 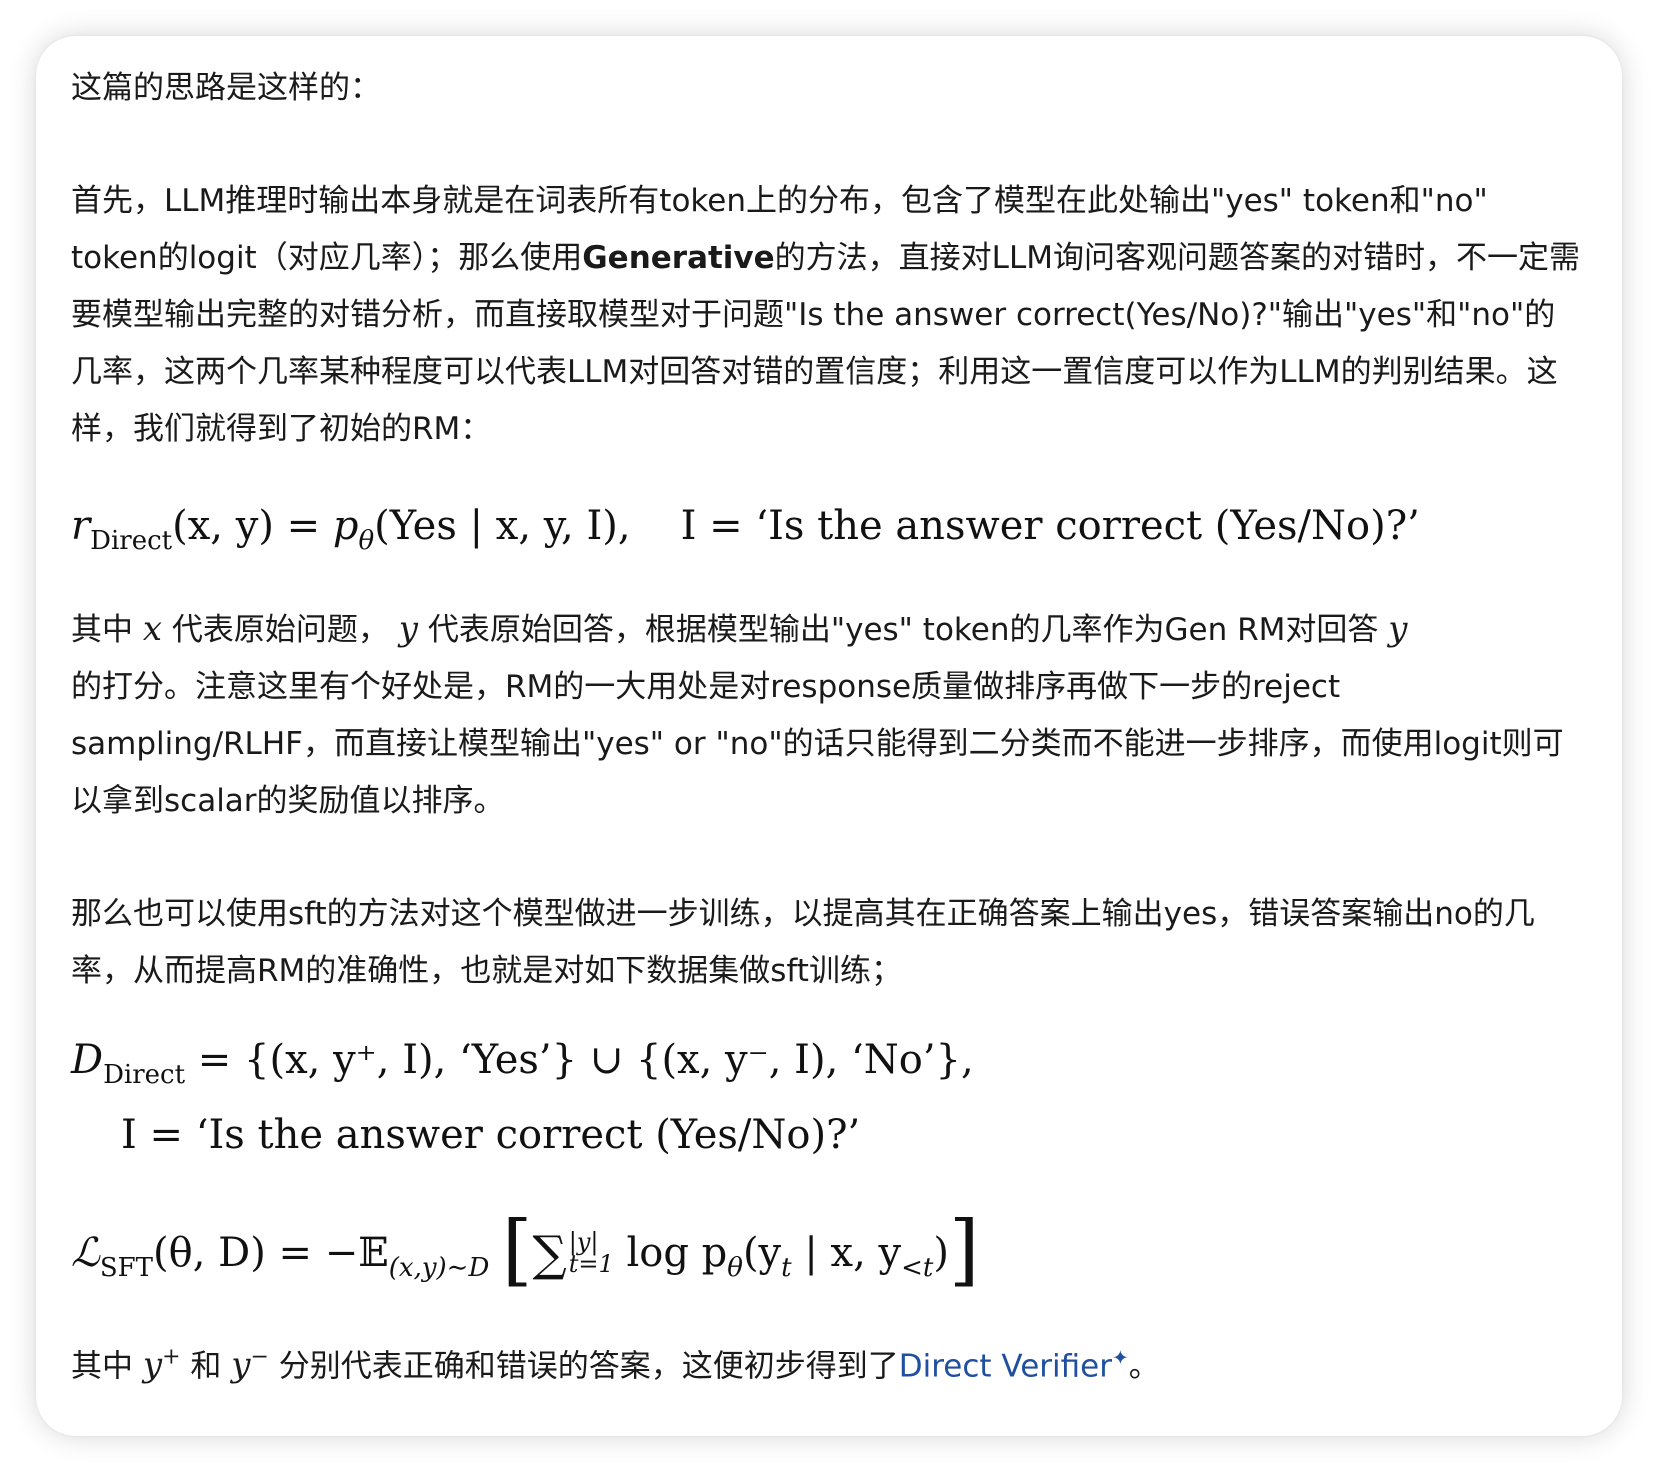 What do you see at coordinates (152, 1365) in the screenshot?
I see `y-plus-base: y` at bounding box center [152, 1365].